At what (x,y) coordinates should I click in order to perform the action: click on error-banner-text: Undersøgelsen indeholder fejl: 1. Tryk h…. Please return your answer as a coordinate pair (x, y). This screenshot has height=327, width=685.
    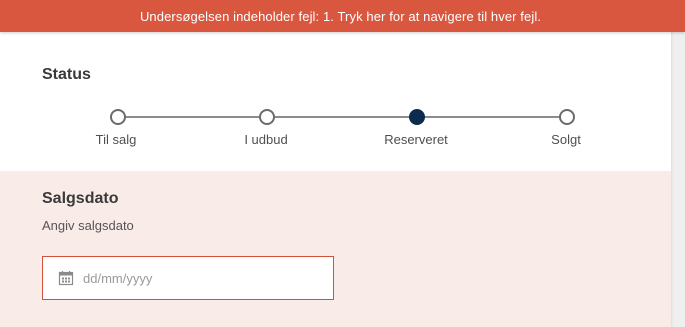
    Looking at the image, I should click on (340, 16).